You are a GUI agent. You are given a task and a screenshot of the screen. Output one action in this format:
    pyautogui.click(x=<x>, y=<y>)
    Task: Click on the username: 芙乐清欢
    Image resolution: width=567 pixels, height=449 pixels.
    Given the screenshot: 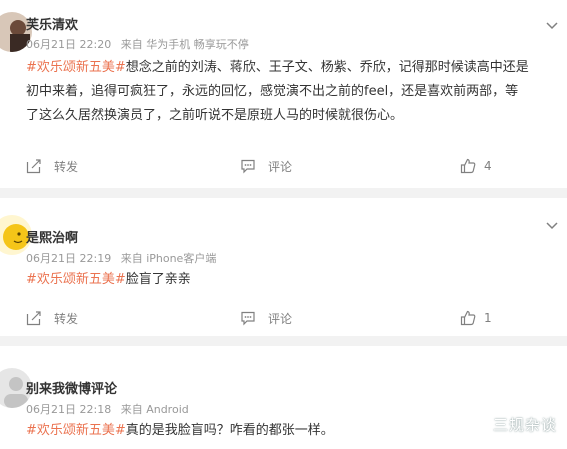 What is the action you would take?
    pyautogui.click(x=52, y=23)
    